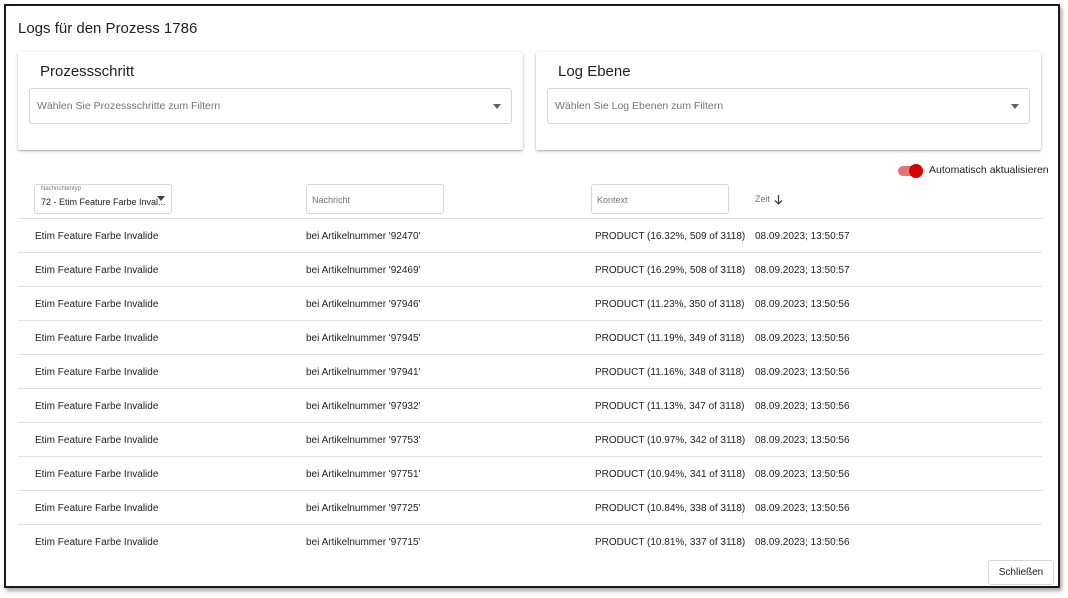  What do you see at coordinates (670, 542) in the screenshot?
I see `row-context-cell: PRODUCT (10.81%, 337 of 3118)` at bounding box center [670, 542].